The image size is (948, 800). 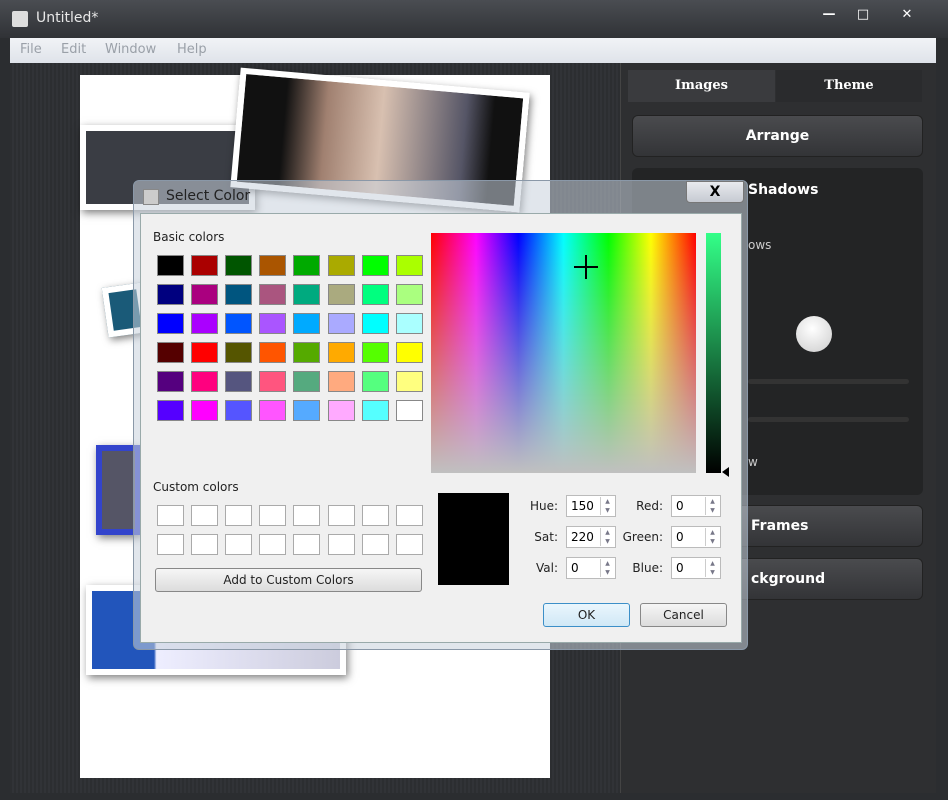 What do you see at coordinates (777, 136) in the screenshot?
I see `arrange-button: Arrange` at bounding box center [777, 136].